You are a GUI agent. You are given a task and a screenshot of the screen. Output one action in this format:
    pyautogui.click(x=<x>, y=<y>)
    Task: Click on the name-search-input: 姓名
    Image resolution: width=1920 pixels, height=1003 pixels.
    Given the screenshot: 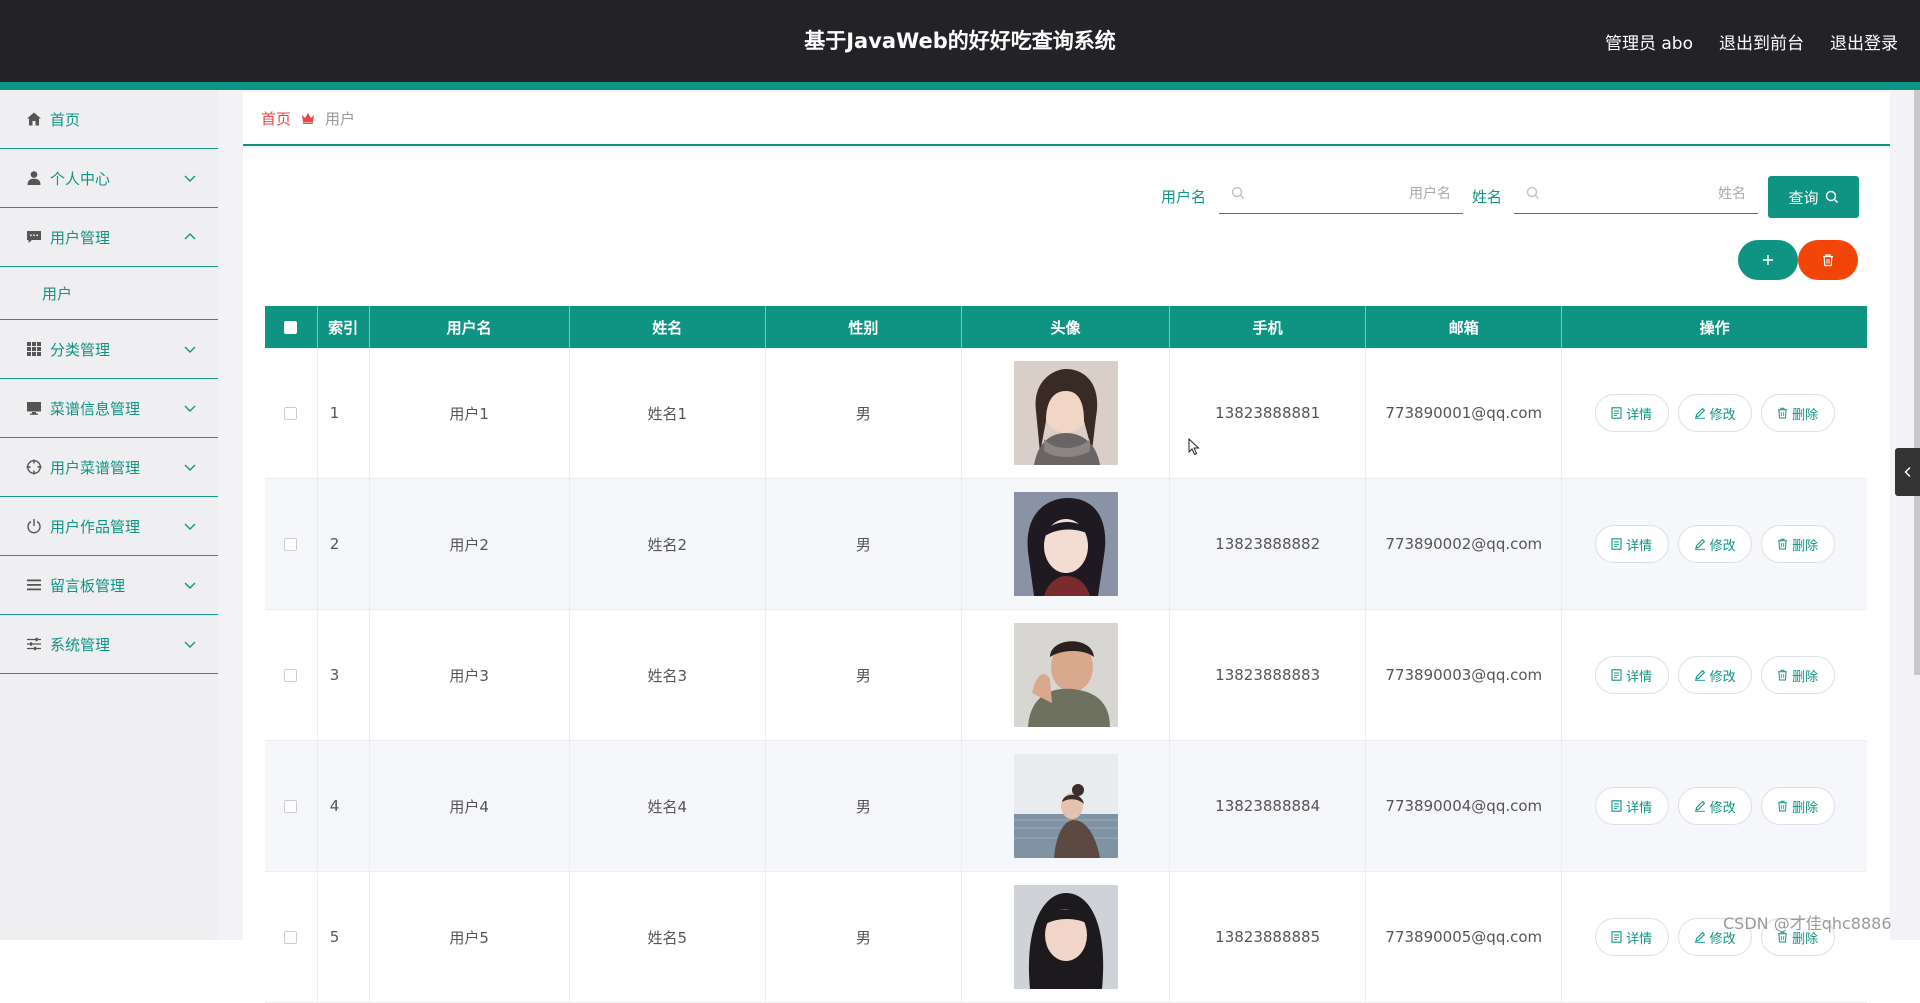 What is the action you would take?
    pyautogui.click(x=1636, y=193)
    